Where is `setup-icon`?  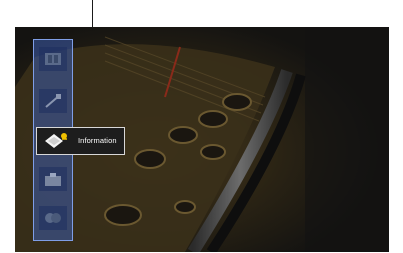 setup-icon is located at coordinates (53, 179).